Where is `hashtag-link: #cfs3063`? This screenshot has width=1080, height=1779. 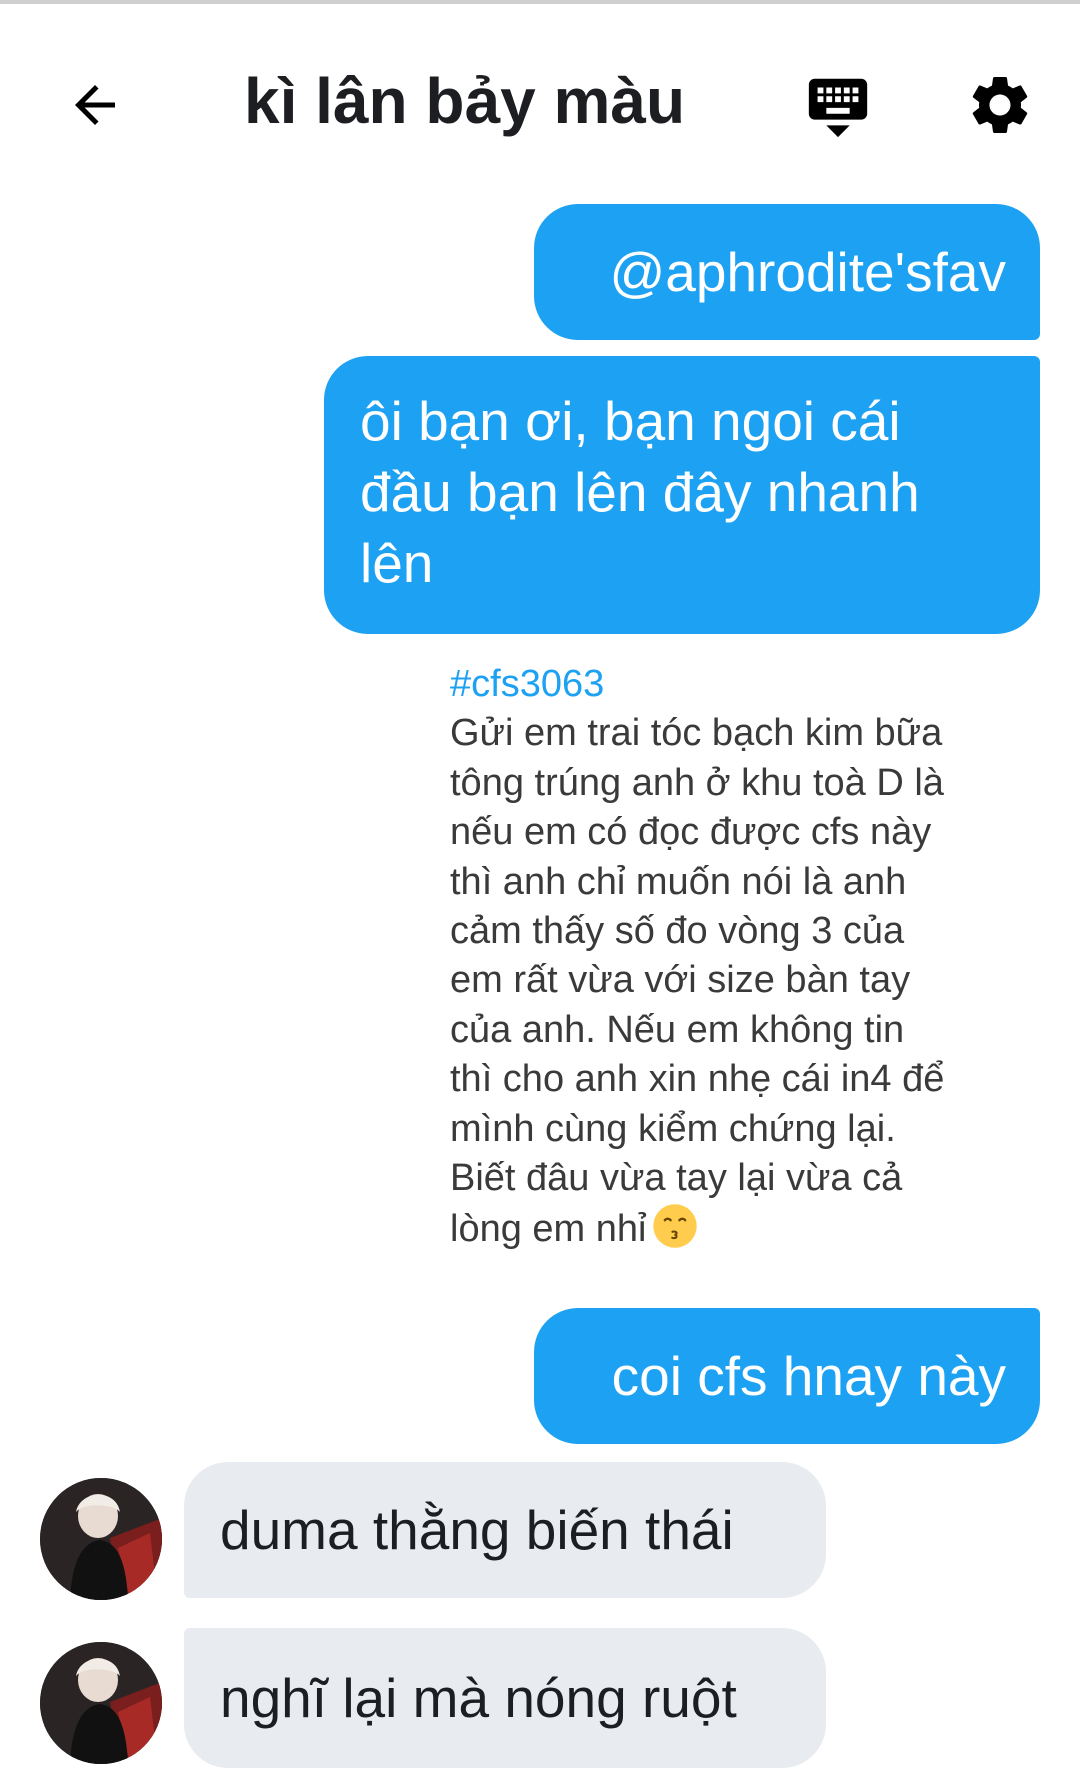
hashtag-link: #cfs3063 is located at coordinates (730, 684).